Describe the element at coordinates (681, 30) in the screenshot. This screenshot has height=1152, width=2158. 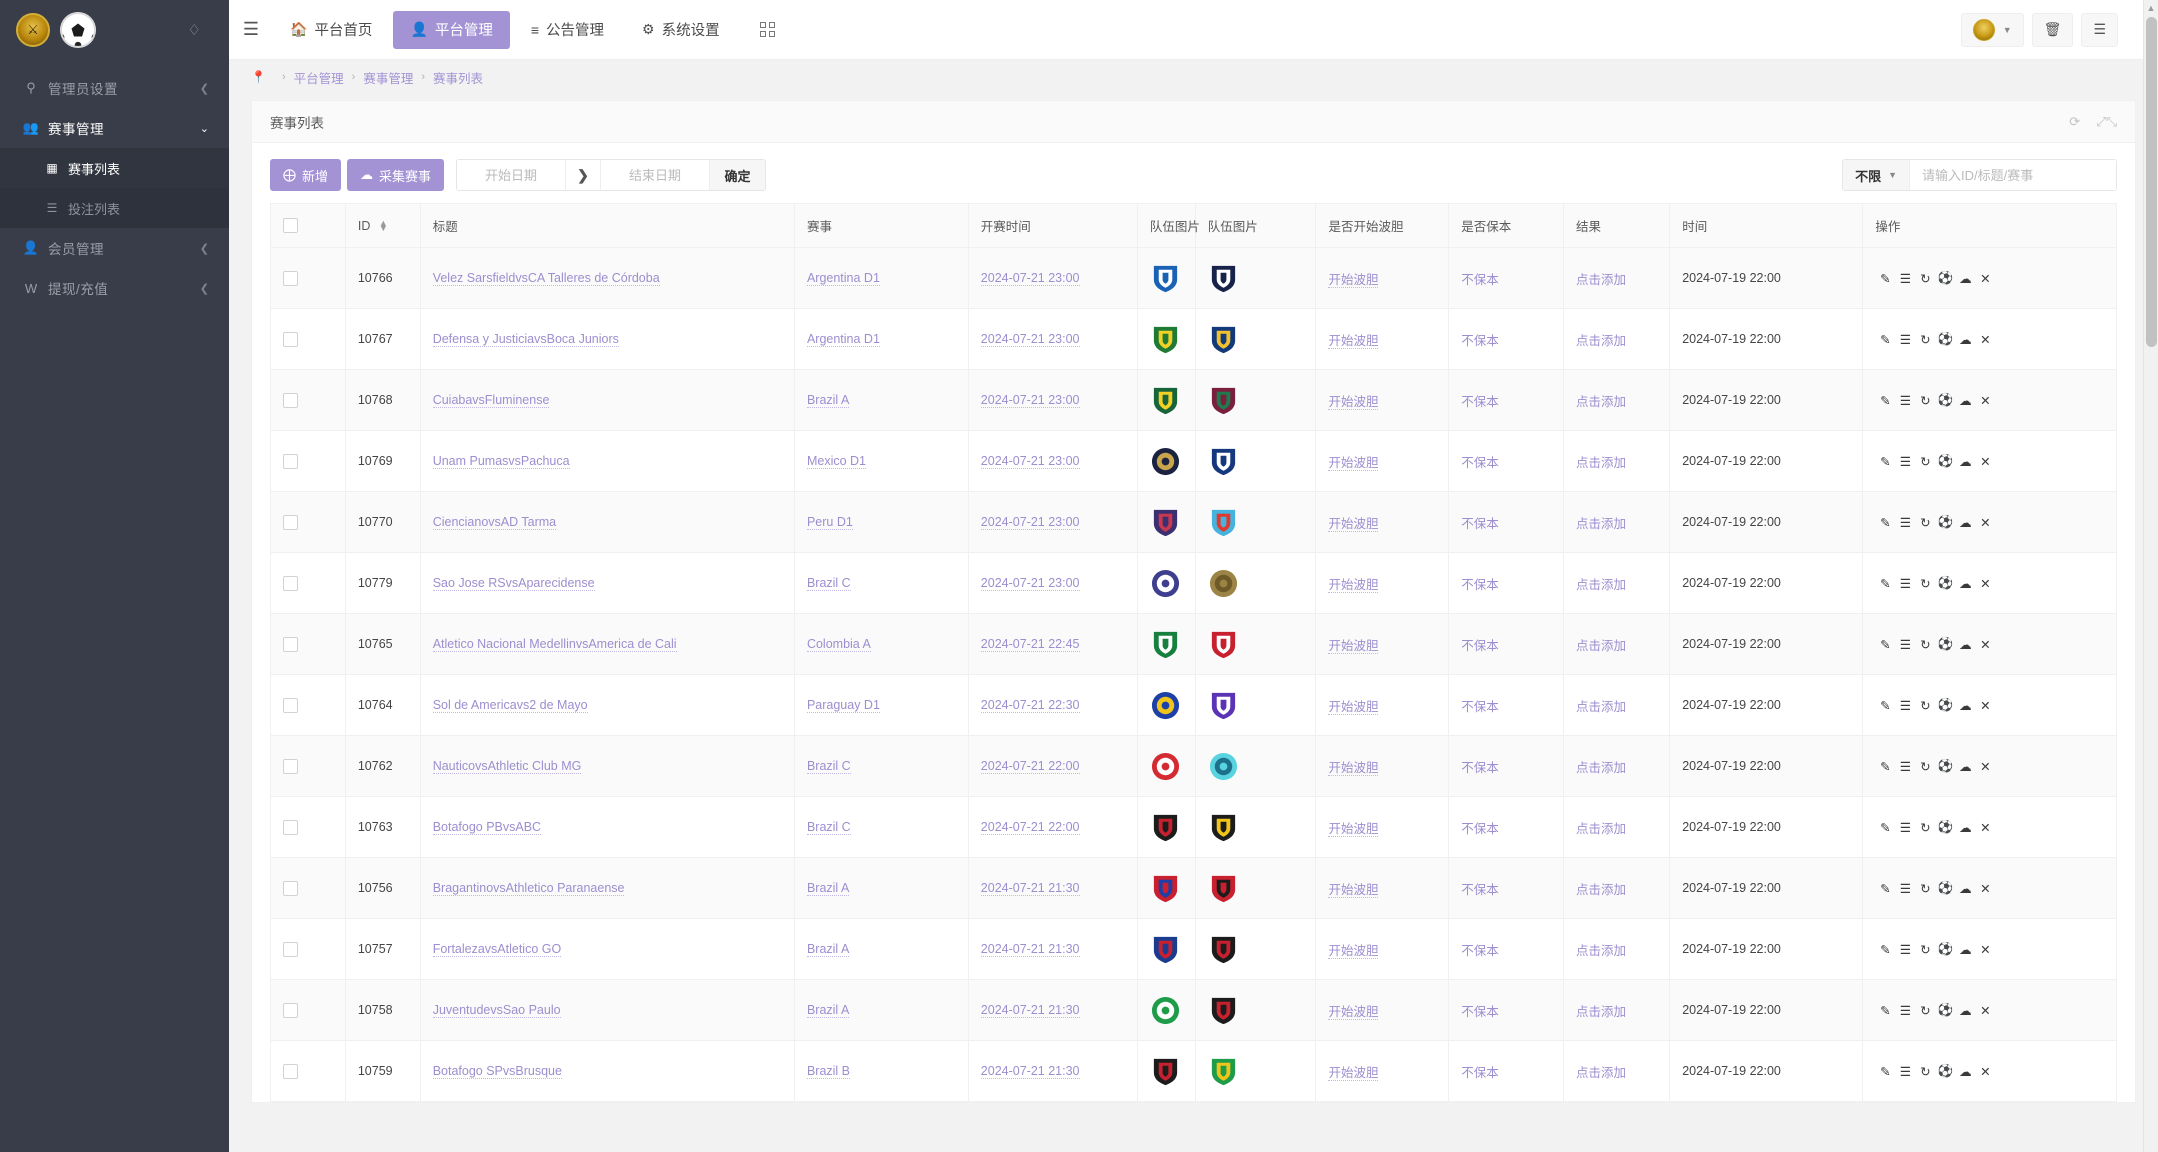
I see `tab-system-settings: ⚙ 系统设置` at that location.